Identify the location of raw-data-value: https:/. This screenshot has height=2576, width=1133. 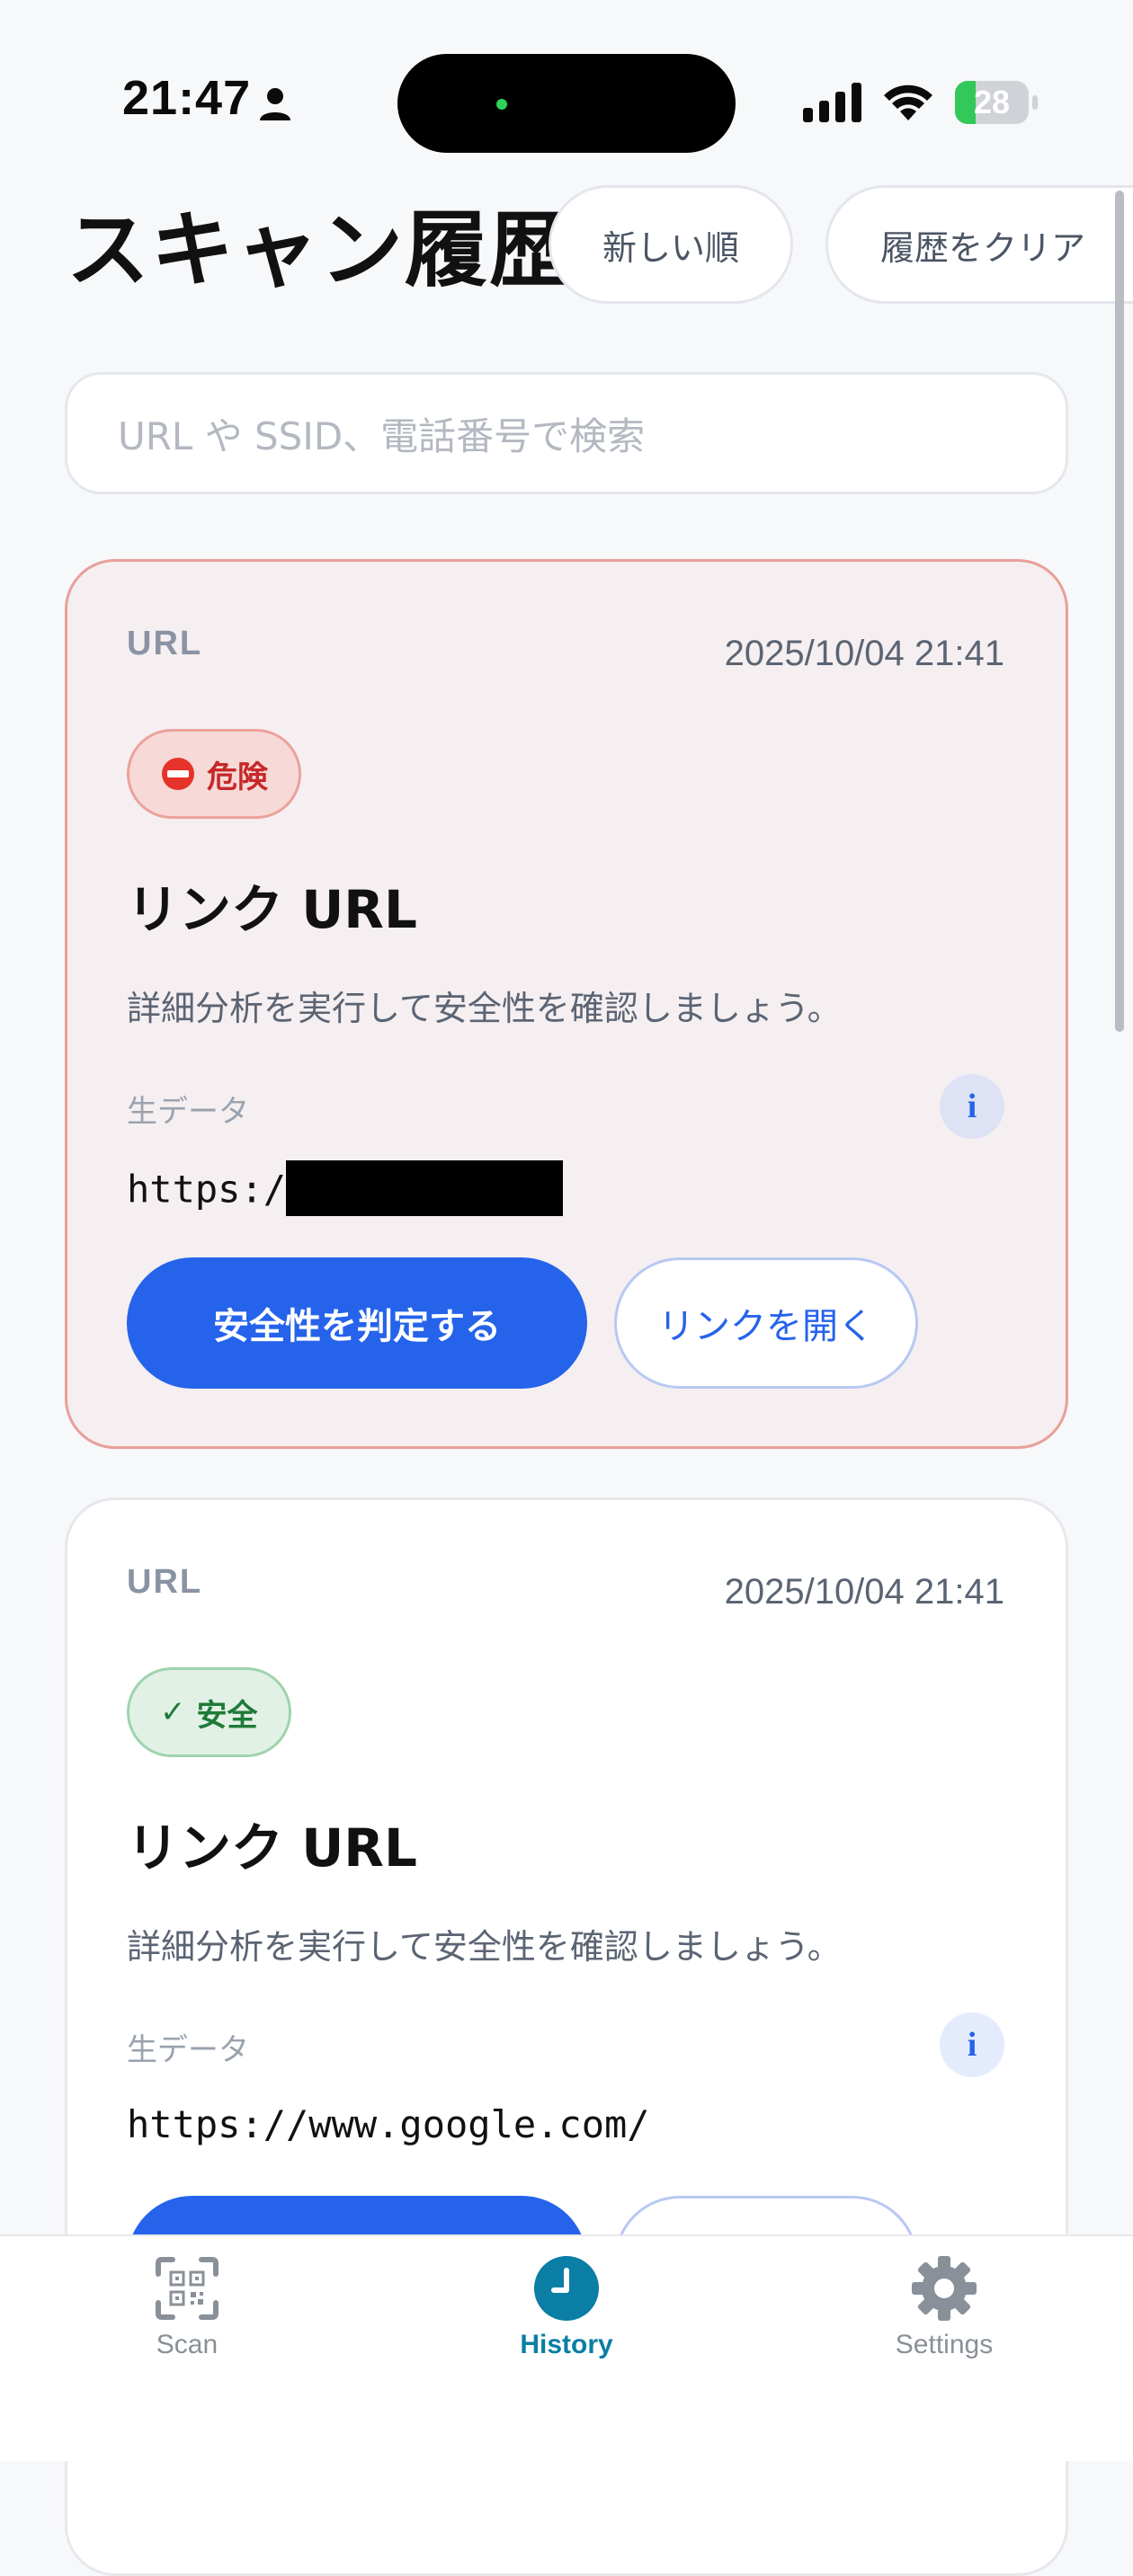
(345, 1190).